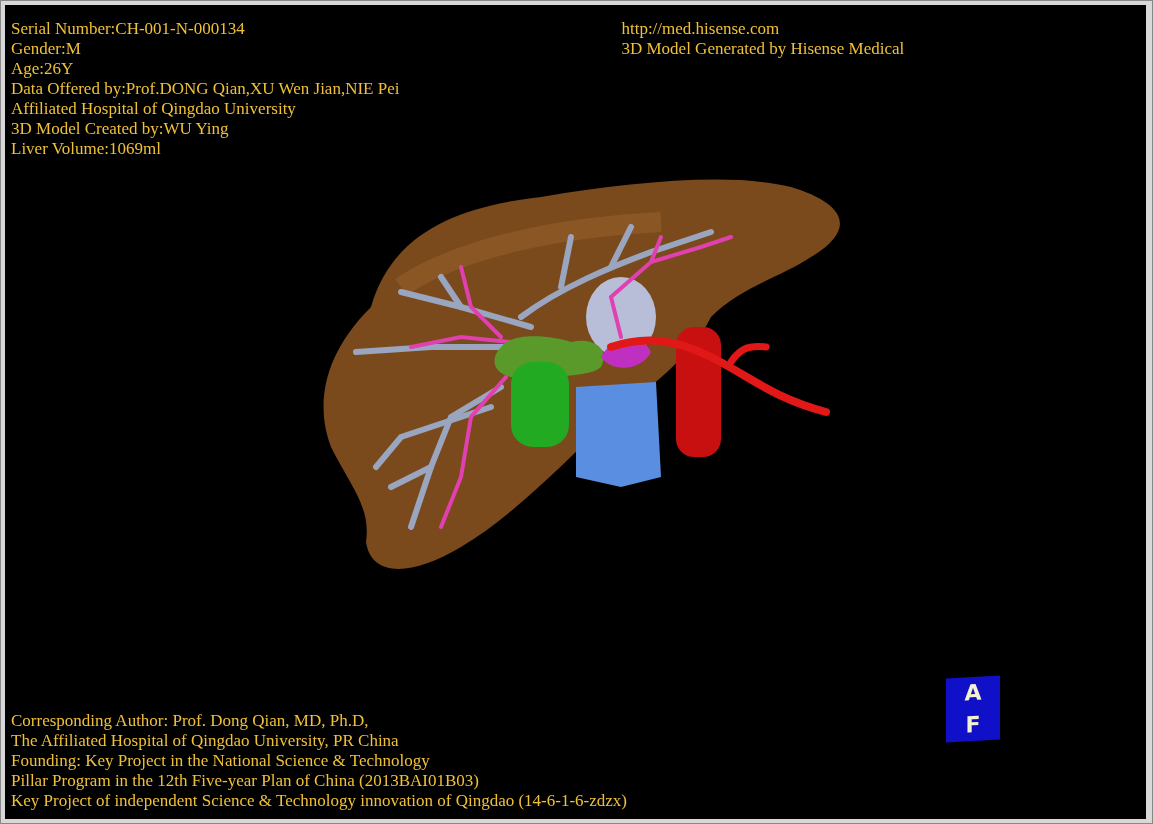  What do you see at coordinates (205, 741) in the screenshot?
I see `credit-text: The Affiliated Hospital of Qingdao University, PR China` at bounding box center [205, 741].